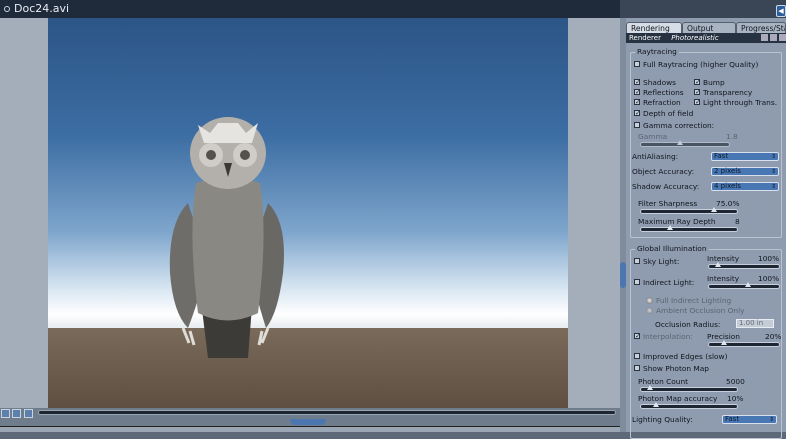  Describe the element at coordinates (732, 419) in the screenshot. I see `lighting-quality-value: Fast` at that location.